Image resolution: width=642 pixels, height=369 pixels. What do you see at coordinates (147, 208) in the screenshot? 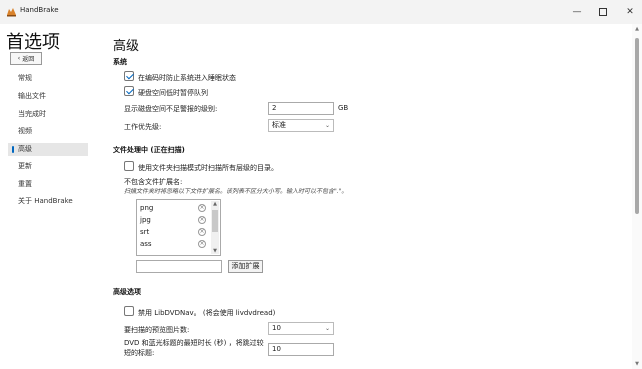
I see `extension-label: png` at bounding box center [147, 208].